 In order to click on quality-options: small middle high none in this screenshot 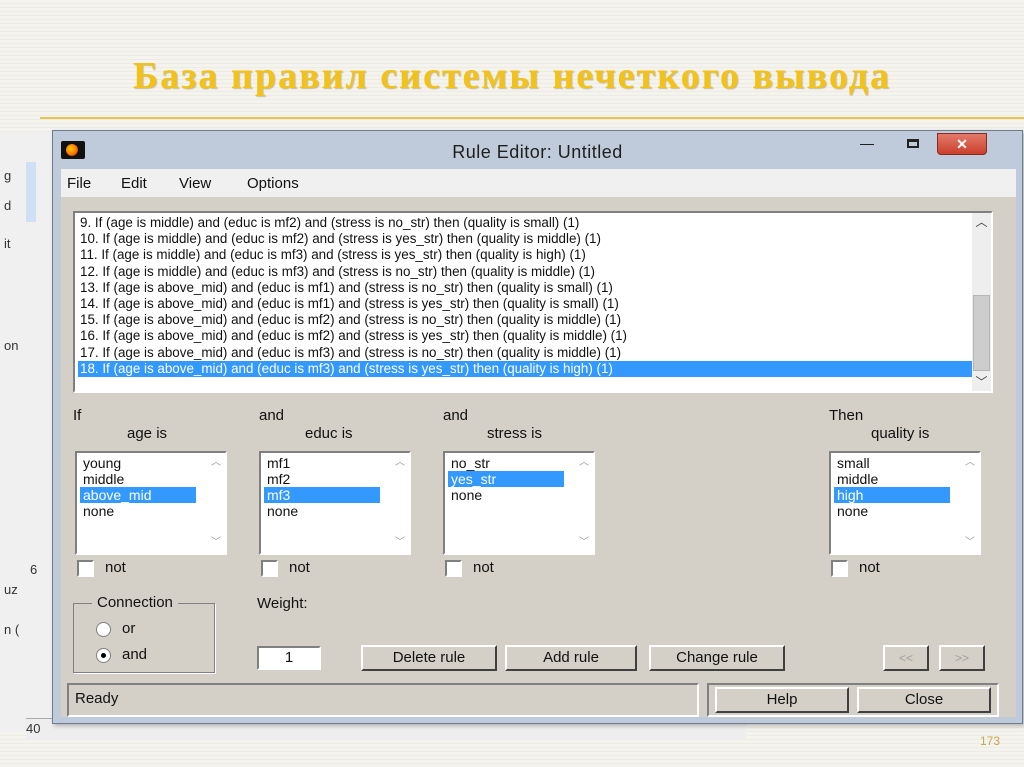, I will do `click(892, 487)`.